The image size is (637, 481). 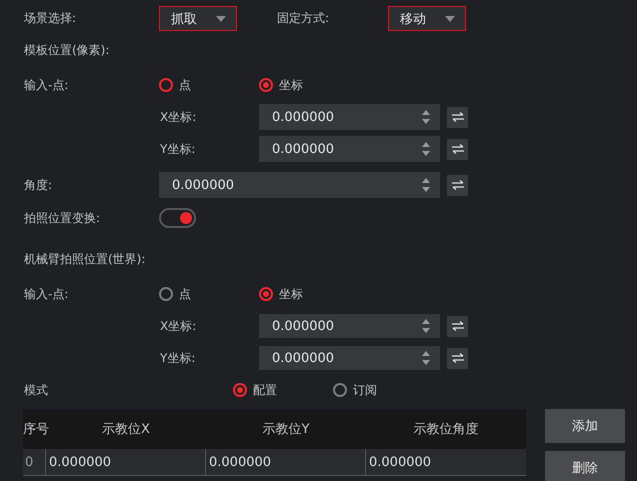 I want to click on dropdown: 抓取, so click(x=198, y=18).